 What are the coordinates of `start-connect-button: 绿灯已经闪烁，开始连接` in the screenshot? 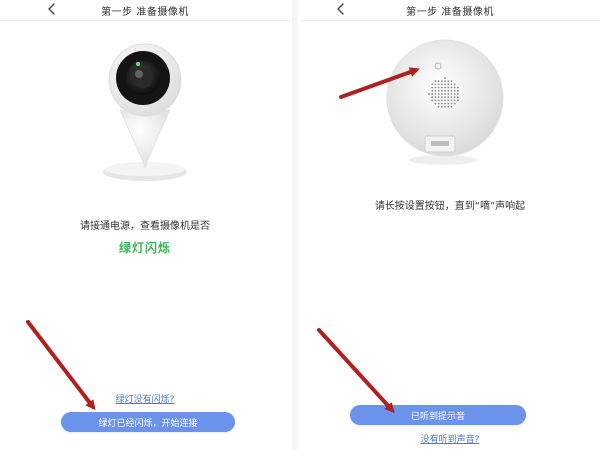 It's located at (148, 422).